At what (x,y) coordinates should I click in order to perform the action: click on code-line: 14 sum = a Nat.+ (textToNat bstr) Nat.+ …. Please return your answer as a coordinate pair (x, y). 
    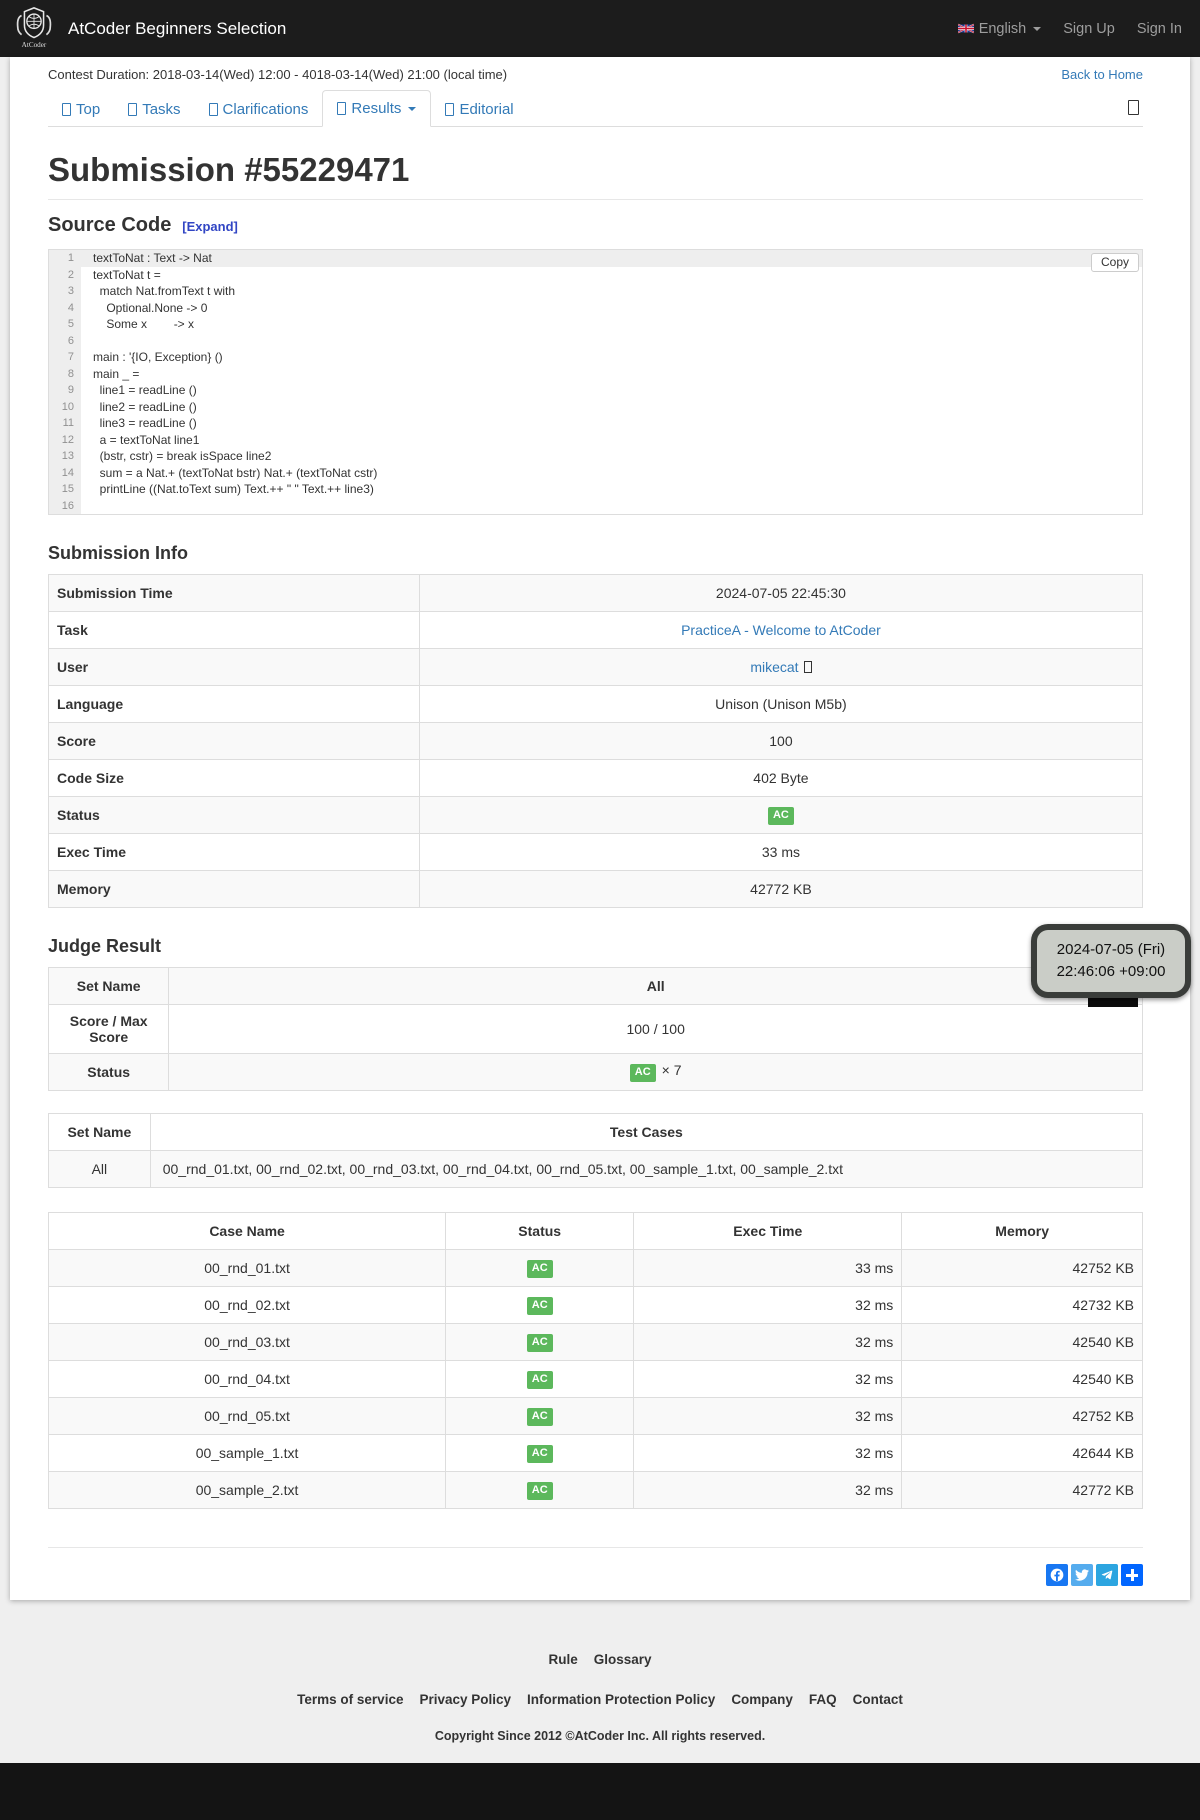
    Looking at the image, I should click on (595, 472).